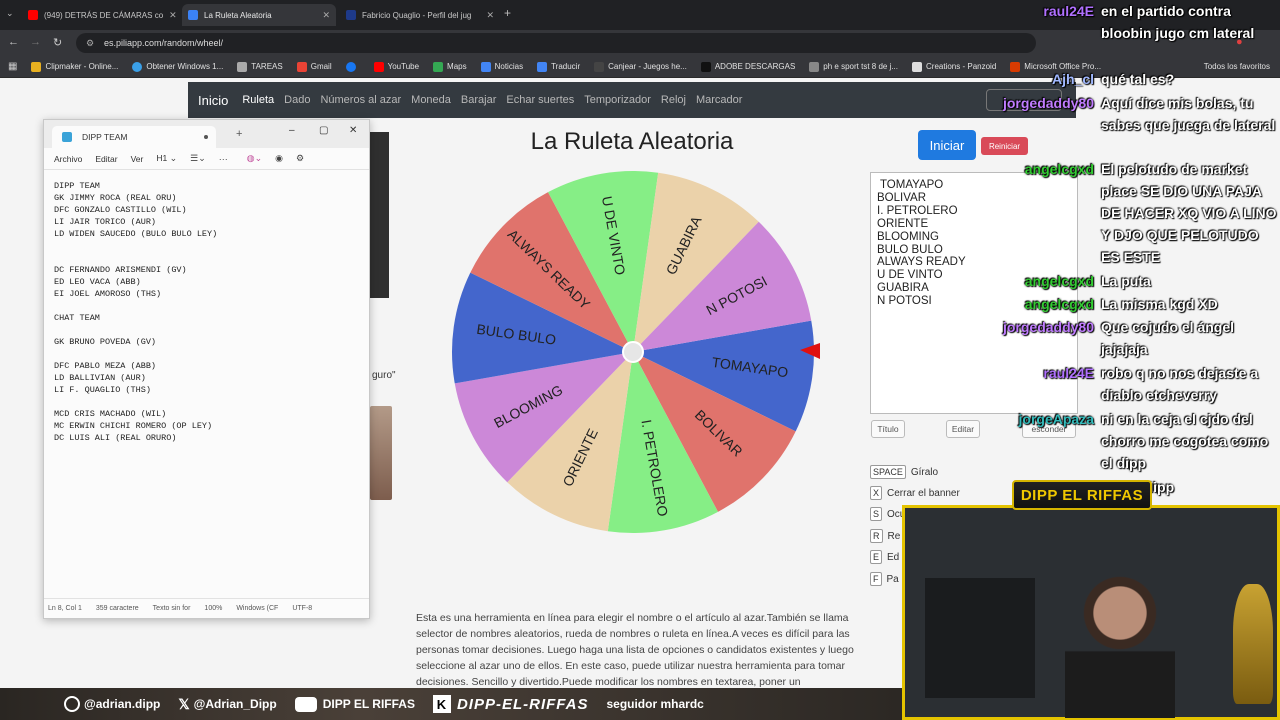 This screenshot has width=1280, height=720. I want to click on menu-editar: Editar, so click(106, 159).